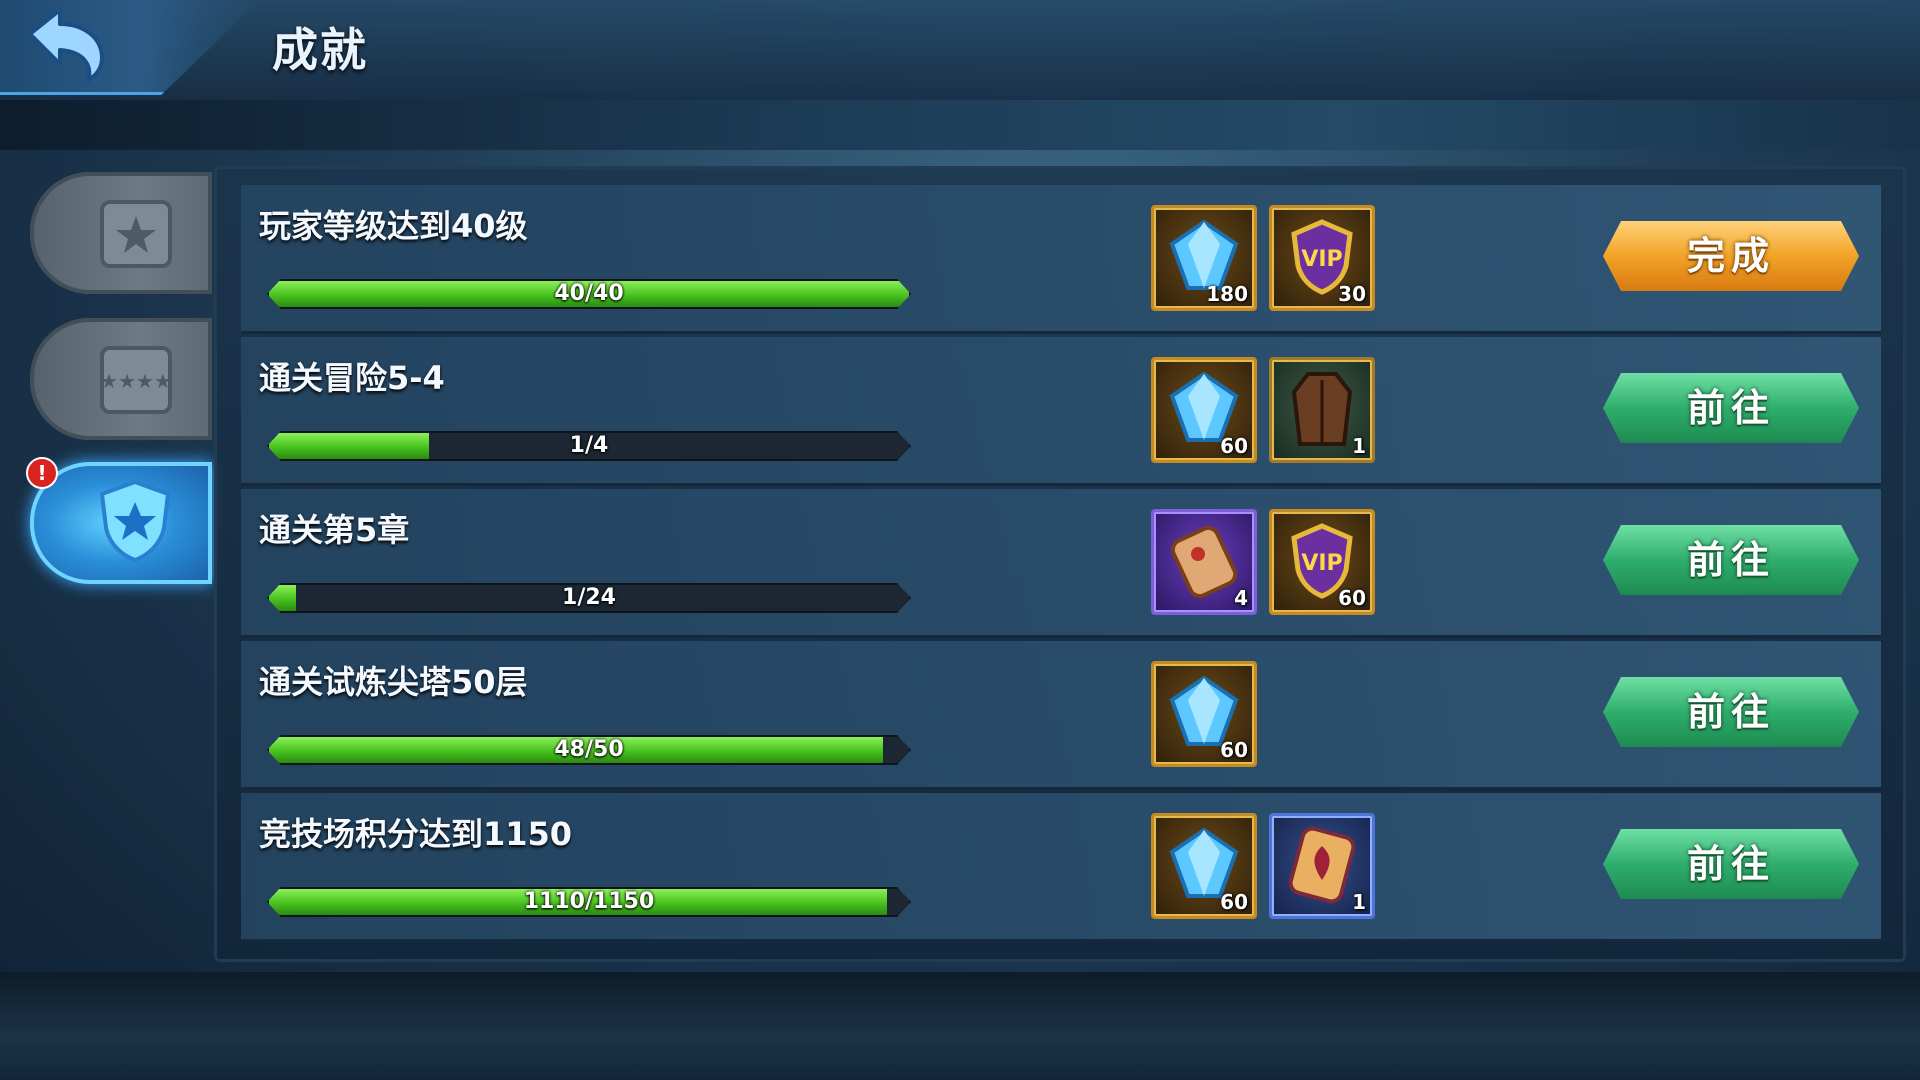  What do you see at coordinates (1204, 258) in the screenshot?
I see `reward-item: 180` at bounding box center [1204, 258].